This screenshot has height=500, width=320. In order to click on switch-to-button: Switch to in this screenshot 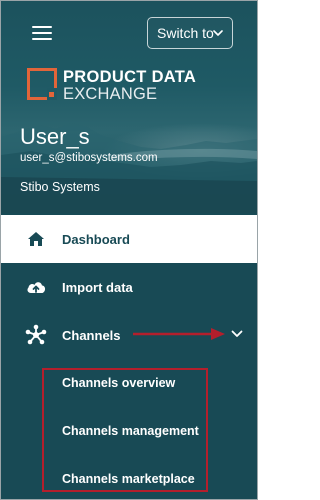, I will do `click(190, 33)`.